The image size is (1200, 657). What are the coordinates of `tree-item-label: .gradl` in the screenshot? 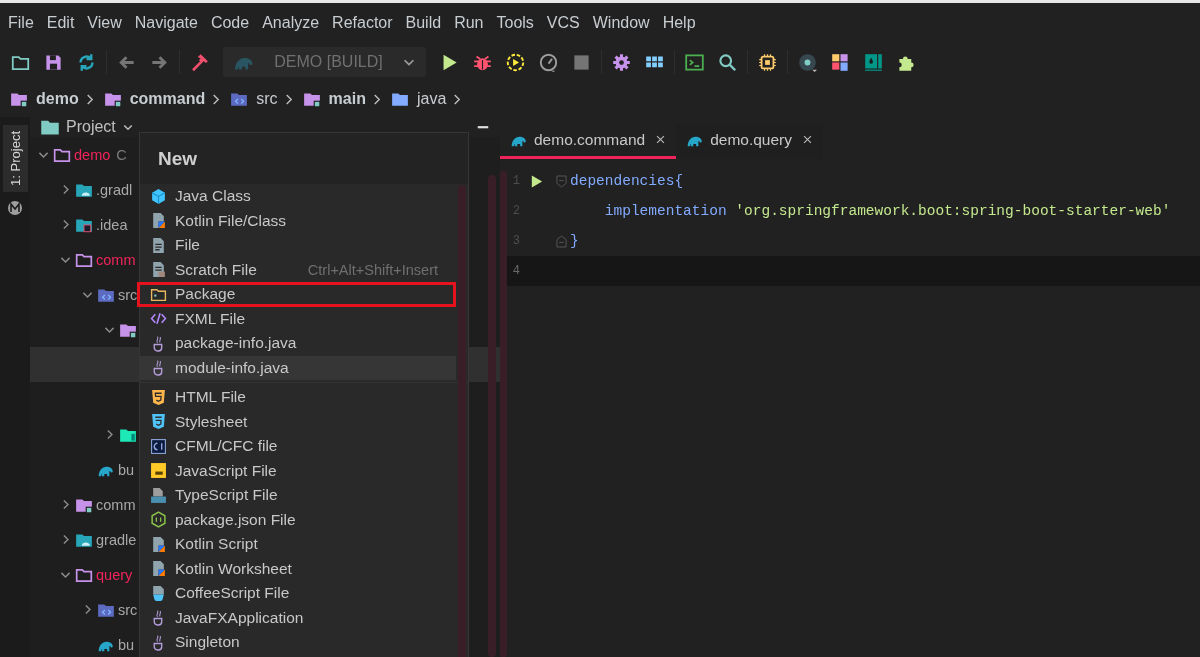 It's located at (114, 189).